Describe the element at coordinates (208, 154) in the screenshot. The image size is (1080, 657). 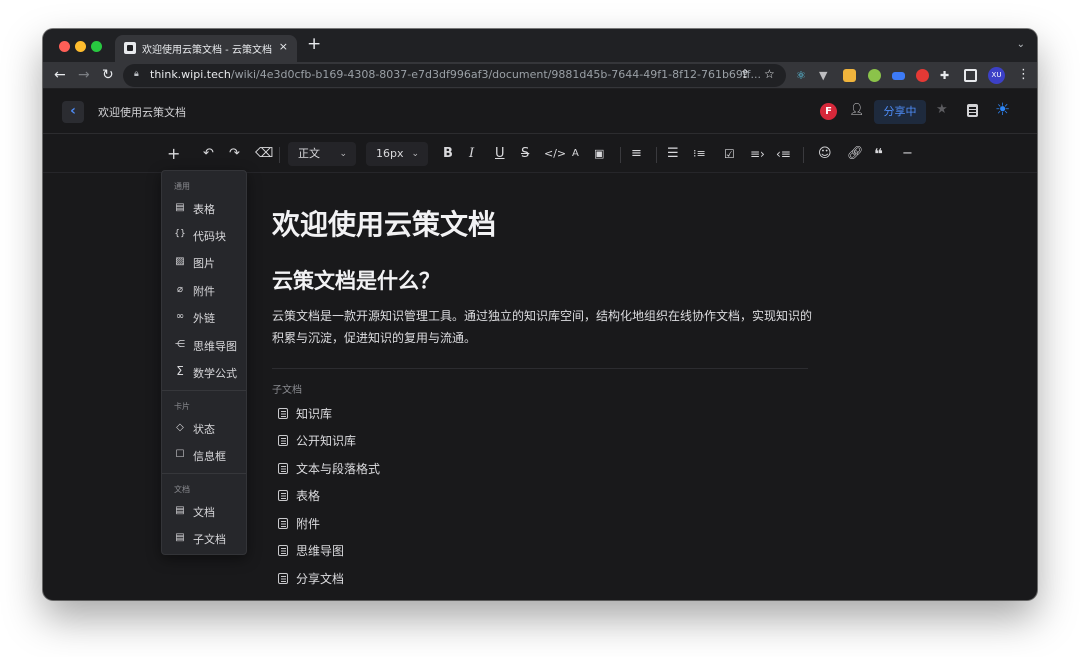
I see `undo-icon: ↶` at that location.